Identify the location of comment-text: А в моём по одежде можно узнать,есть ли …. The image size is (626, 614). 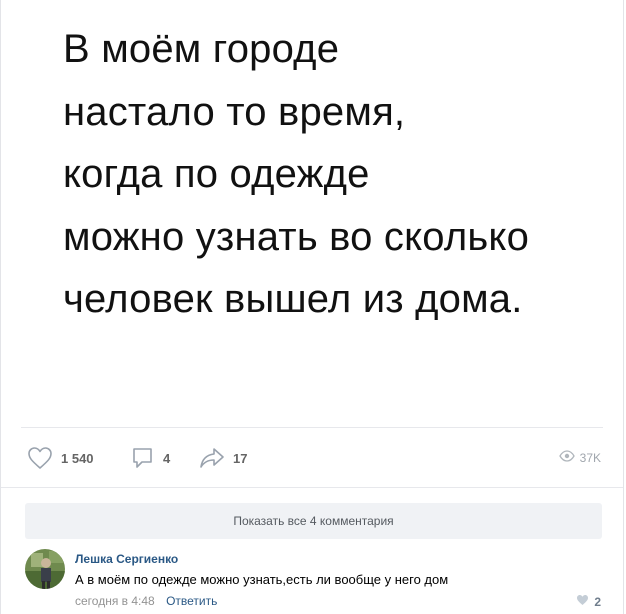
(262, 579).